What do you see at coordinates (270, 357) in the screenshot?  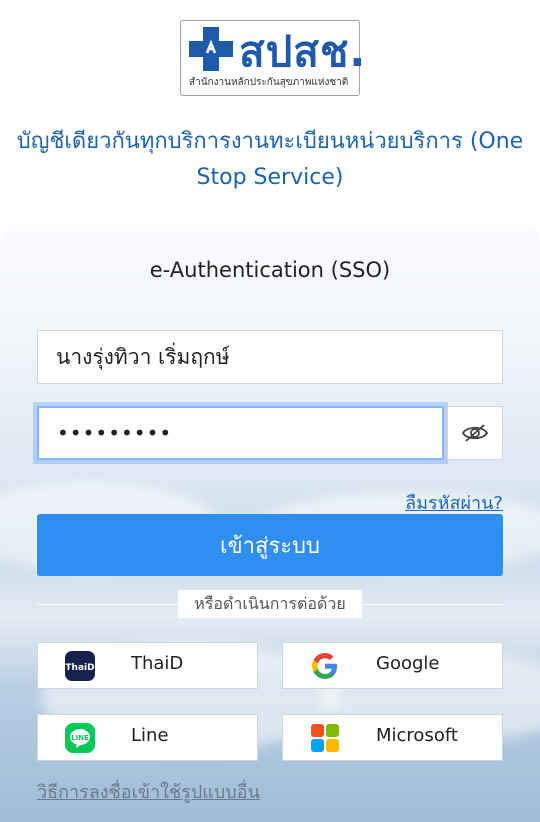 I see `username-field: นางรุ่งทิวา เริ่มฤกษ์` at bounding box center [270, 357].